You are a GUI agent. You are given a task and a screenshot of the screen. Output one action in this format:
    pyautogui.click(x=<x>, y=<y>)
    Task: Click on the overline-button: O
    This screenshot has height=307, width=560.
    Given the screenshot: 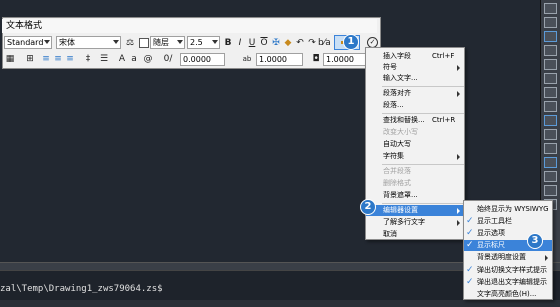 What is the action you would take?
    pyautogui.click(x=264, y=43)
    